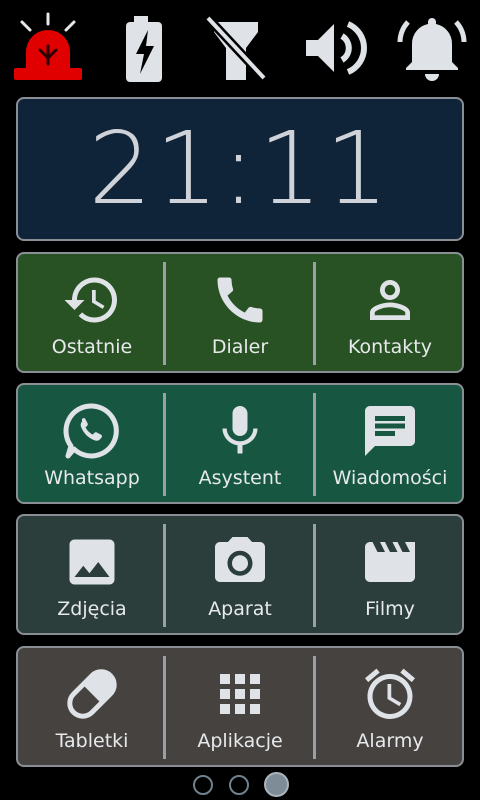 Image resolution: width=480 pixels, height=800 pixels. I want to click on history-icon, so click(92, 300).